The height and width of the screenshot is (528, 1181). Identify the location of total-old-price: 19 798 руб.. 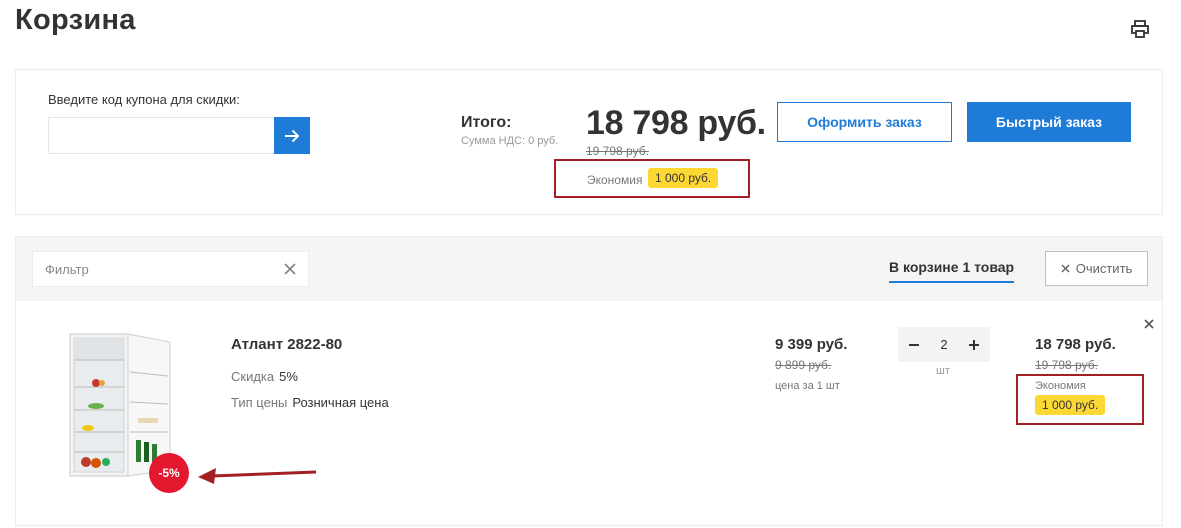
(617, 151).